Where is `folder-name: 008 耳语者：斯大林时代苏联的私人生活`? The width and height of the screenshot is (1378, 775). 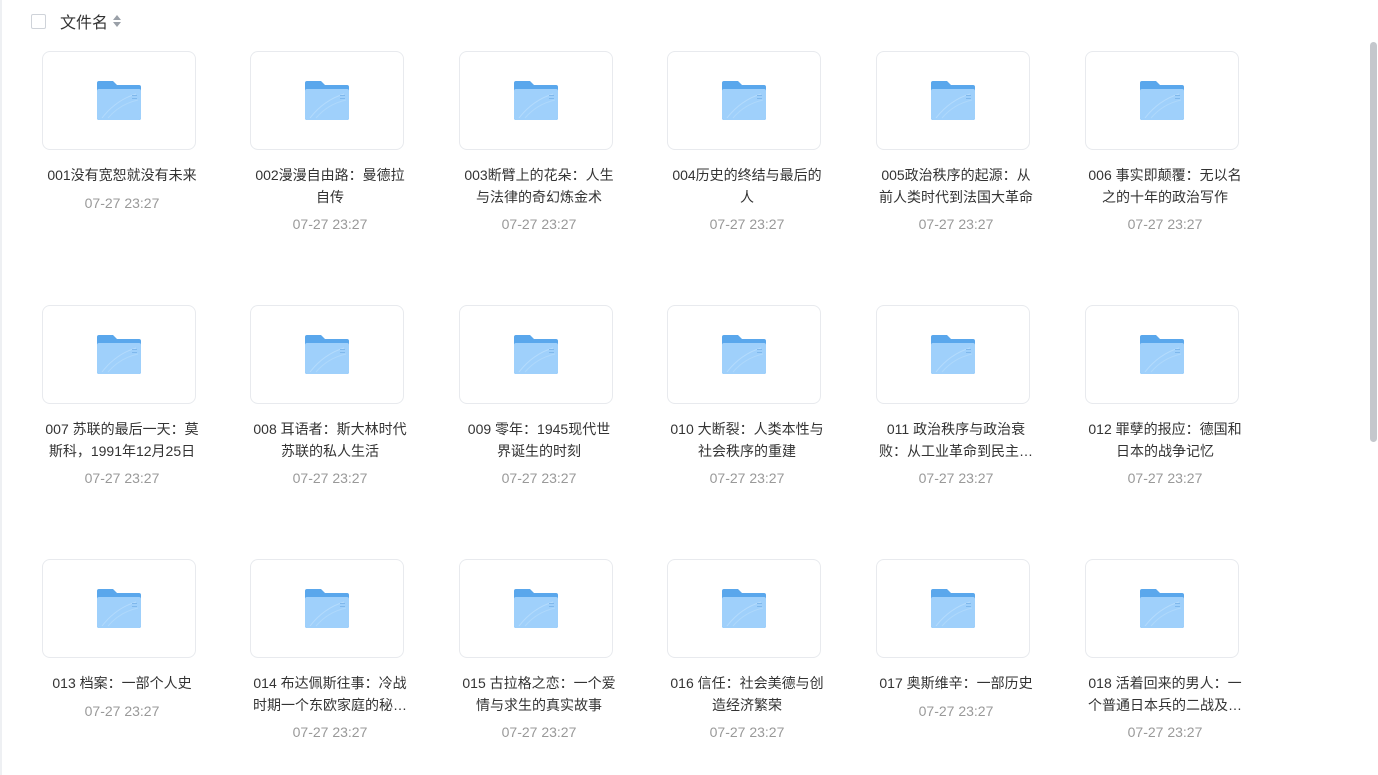
folder-name: 008 耳语者：斯大林时代苏联的私人生活 is located at coordinates (328, 440).